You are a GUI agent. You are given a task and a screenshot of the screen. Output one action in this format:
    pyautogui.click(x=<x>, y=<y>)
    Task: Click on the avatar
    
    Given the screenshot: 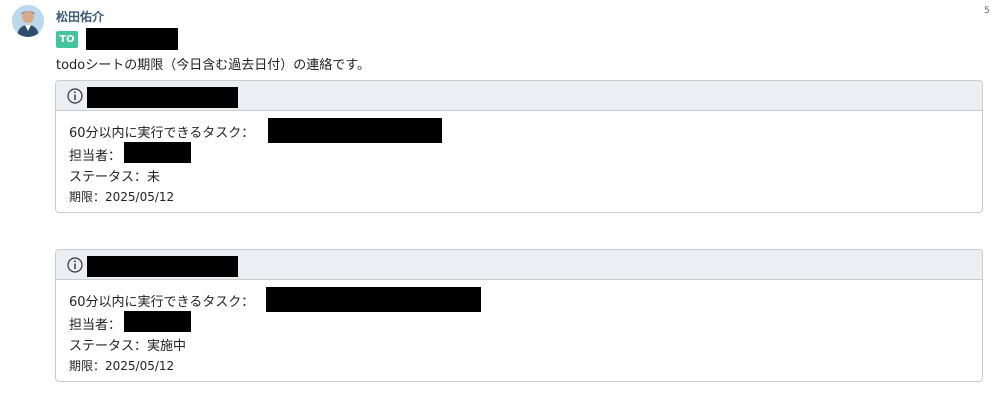 What is the action you would take?
    pyautogui.click(x=28, y=21)
    